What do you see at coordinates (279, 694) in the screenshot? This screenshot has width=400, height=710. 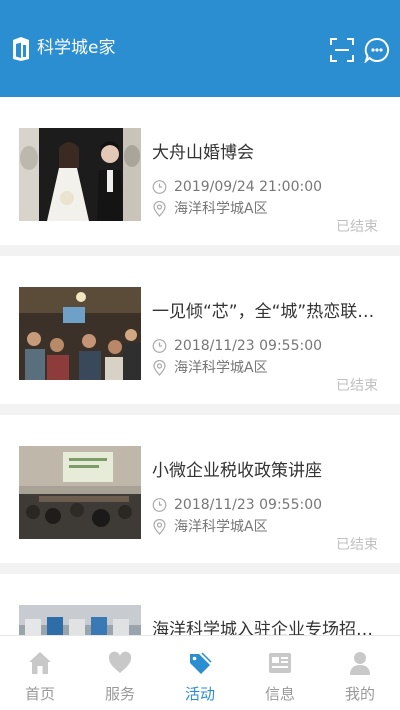 I see `tab-label: 信息` at bounding box center [279, 694].